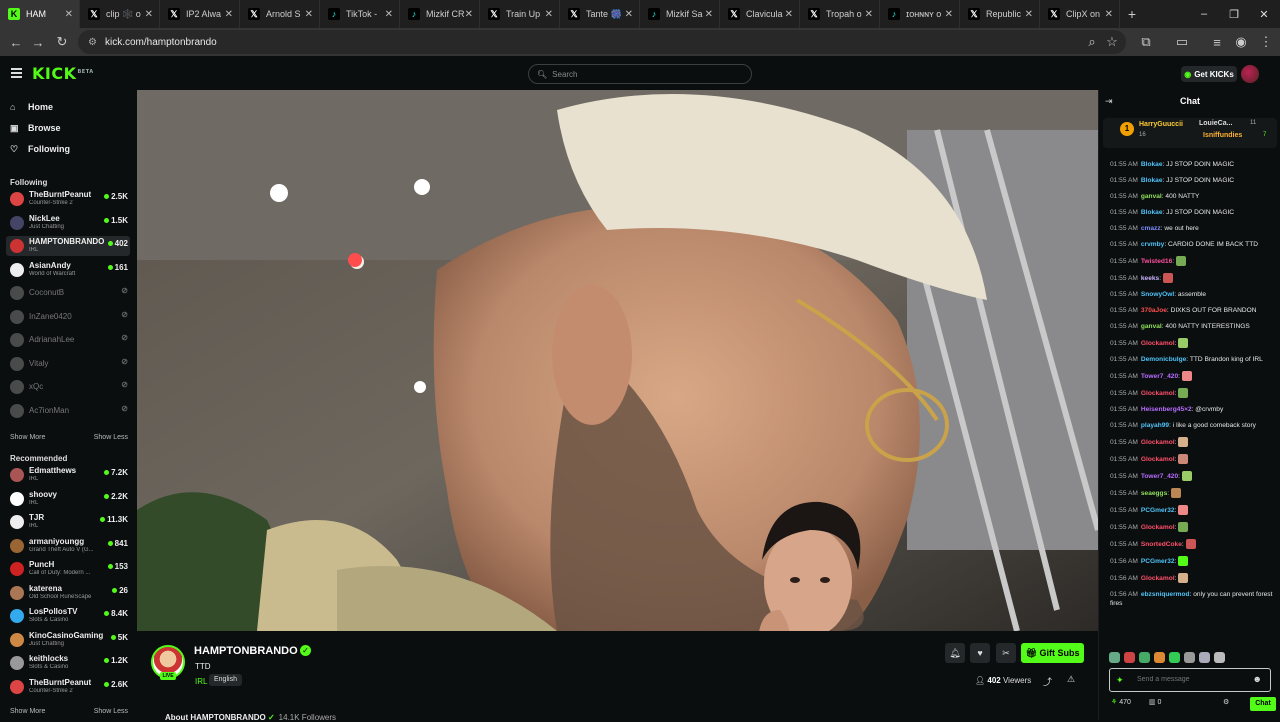  Describe the element at coordinates (1250, 74) in the screenshot. I see `user-avatar` at that location.